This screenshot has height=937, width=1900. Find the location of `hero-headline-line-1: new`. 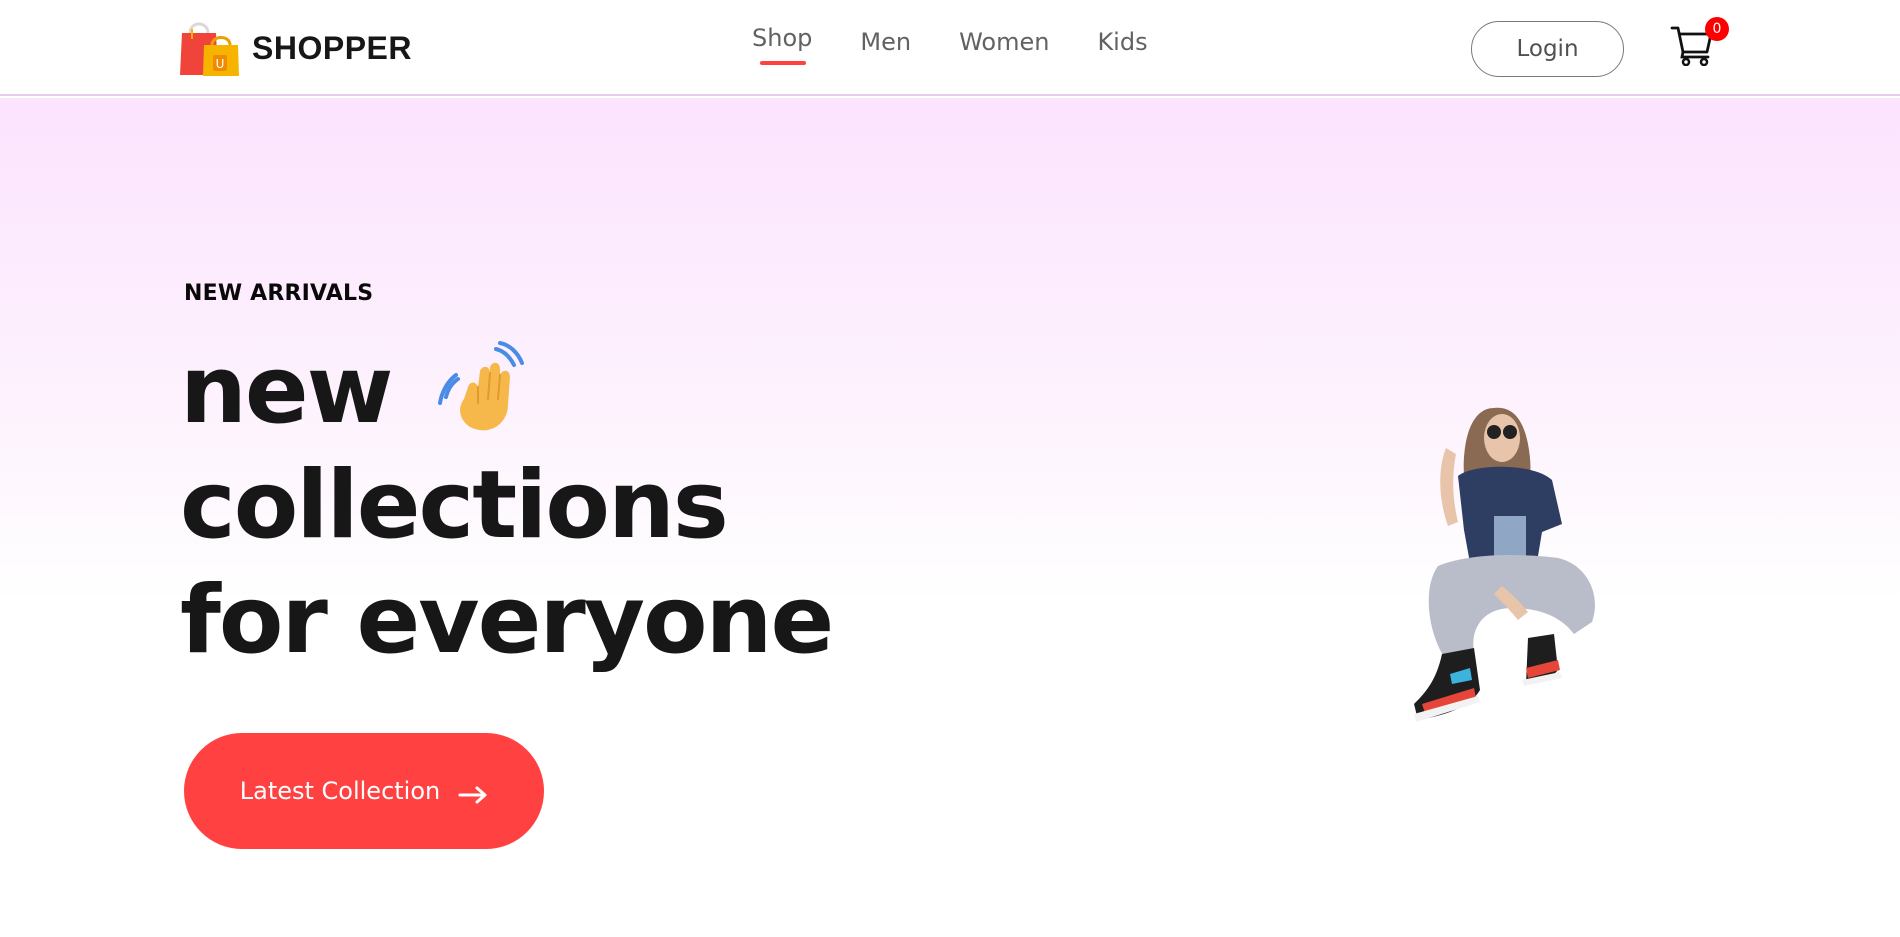

hero-headline-line-1: new is located at coordinates (287, 390).